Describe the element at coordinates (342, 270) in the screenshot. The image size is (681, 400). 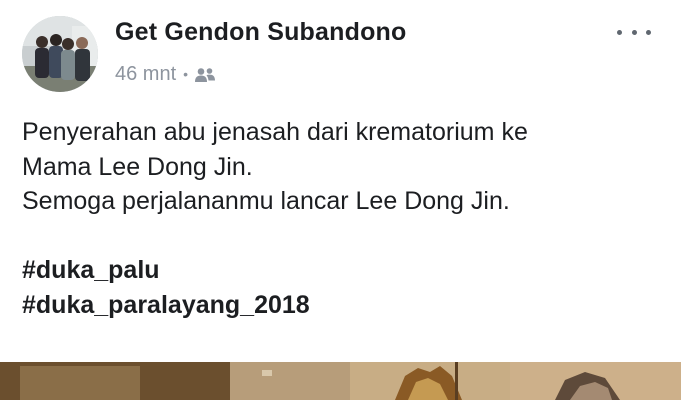
I see `hashtag-link: #duka_palu` at that location.